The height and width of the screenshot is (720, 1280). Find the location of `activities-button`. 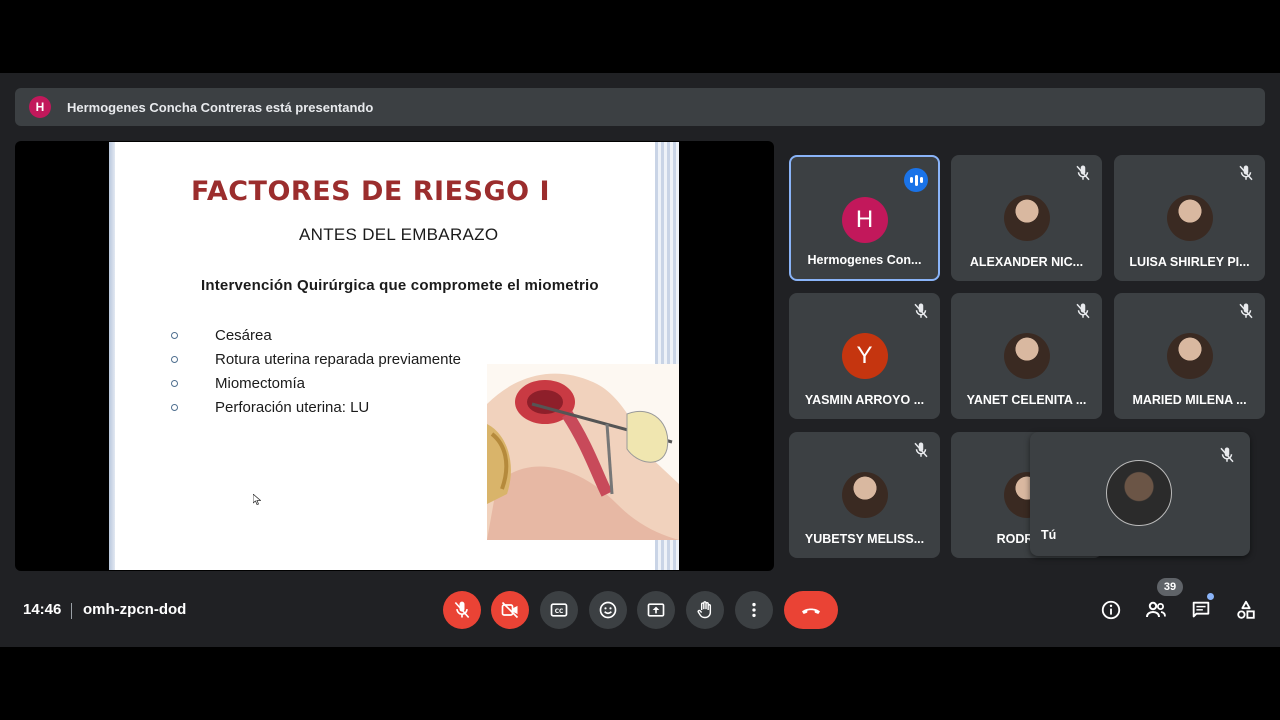

activities-button is located at coordinates (1246, 610).